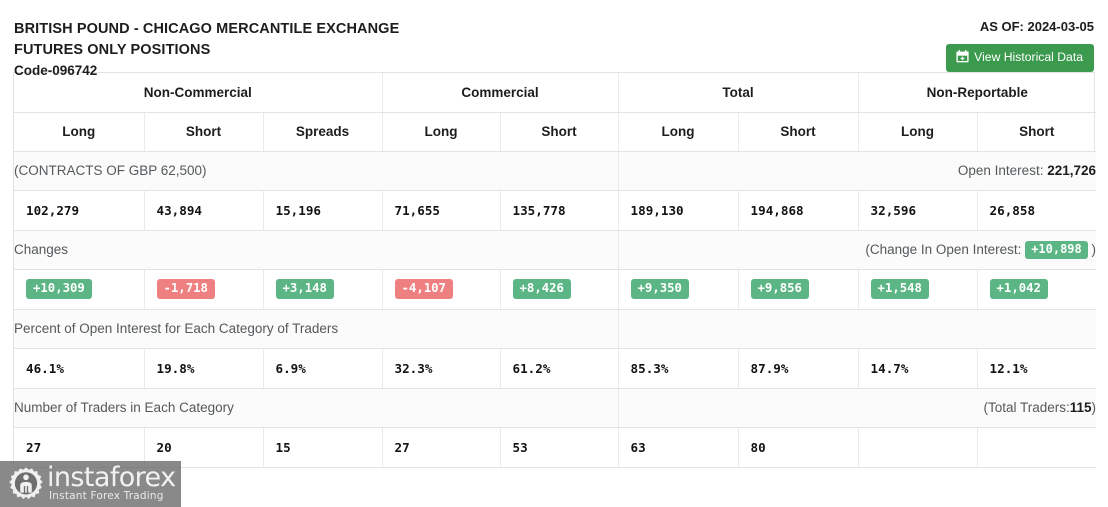 The width and height of the screenshot is (1108, 507). I want to click on position-t-short: 194,868, so click(798, 210).